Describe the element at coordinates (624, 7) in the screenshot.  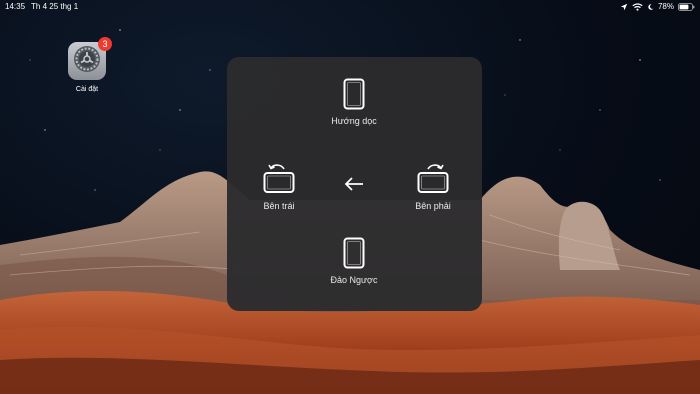
I see `location-icon` at that location.